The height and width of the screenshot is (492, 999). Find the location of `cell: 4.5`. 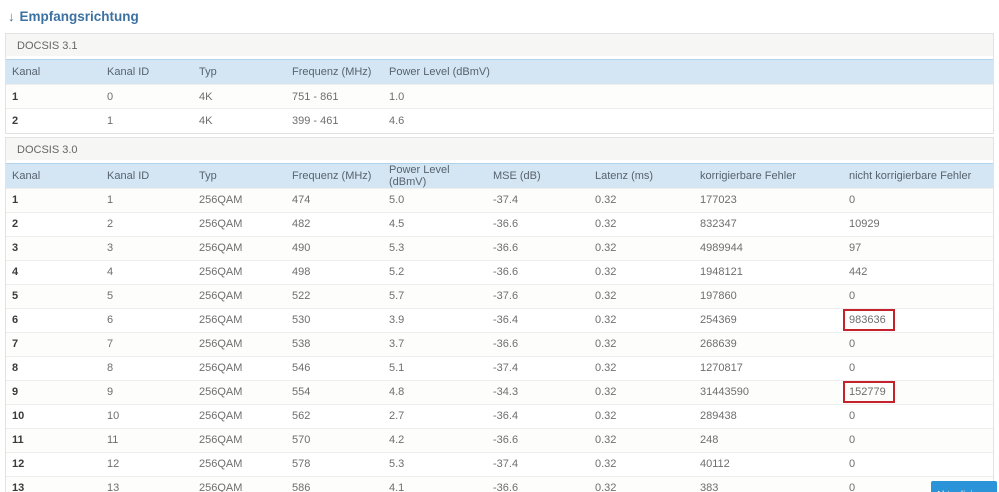

cell: 4.5 is located at coordinates (435, 223).